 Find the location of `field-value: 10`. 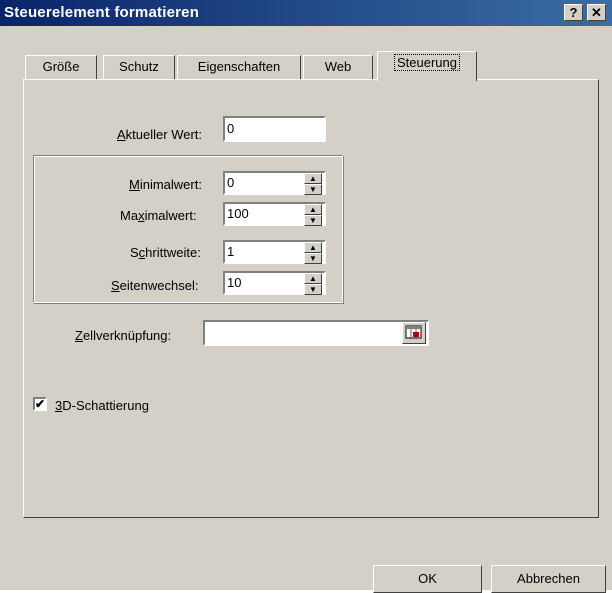

field-value: 10 is located at coordinates (234, 282).